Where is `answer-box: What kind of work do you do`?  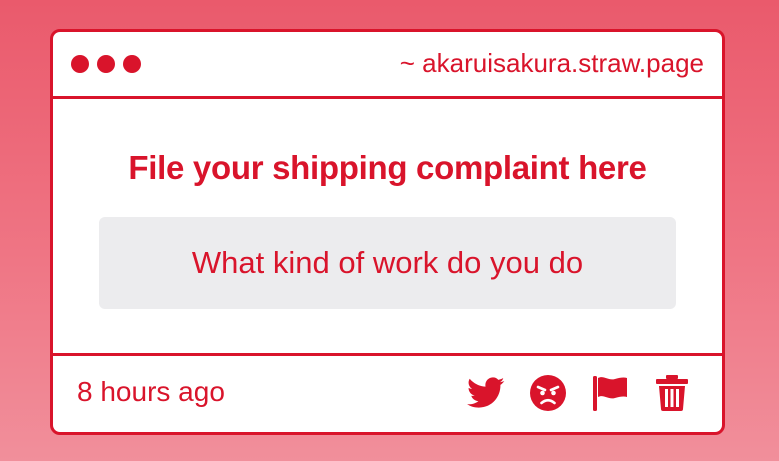
answer-box: What kind of work do you do is located at coordinates (387, 263).